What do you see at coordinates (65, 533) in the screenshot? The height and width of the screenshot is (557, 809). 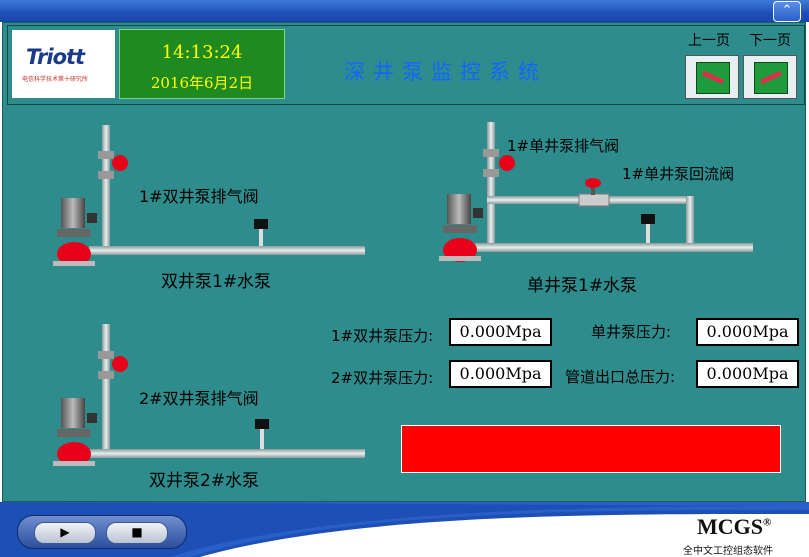 I see `play-button: ▶` at bounding box center [65, 533].